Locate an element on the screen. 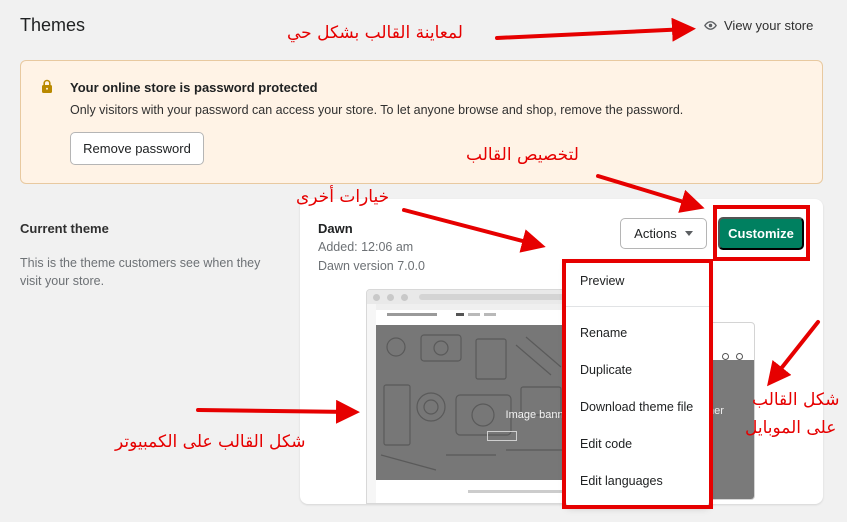 This screenshot has width=847, height=522. annotation-other-options: خيارات أخرى is located at coordinates (343, 197).